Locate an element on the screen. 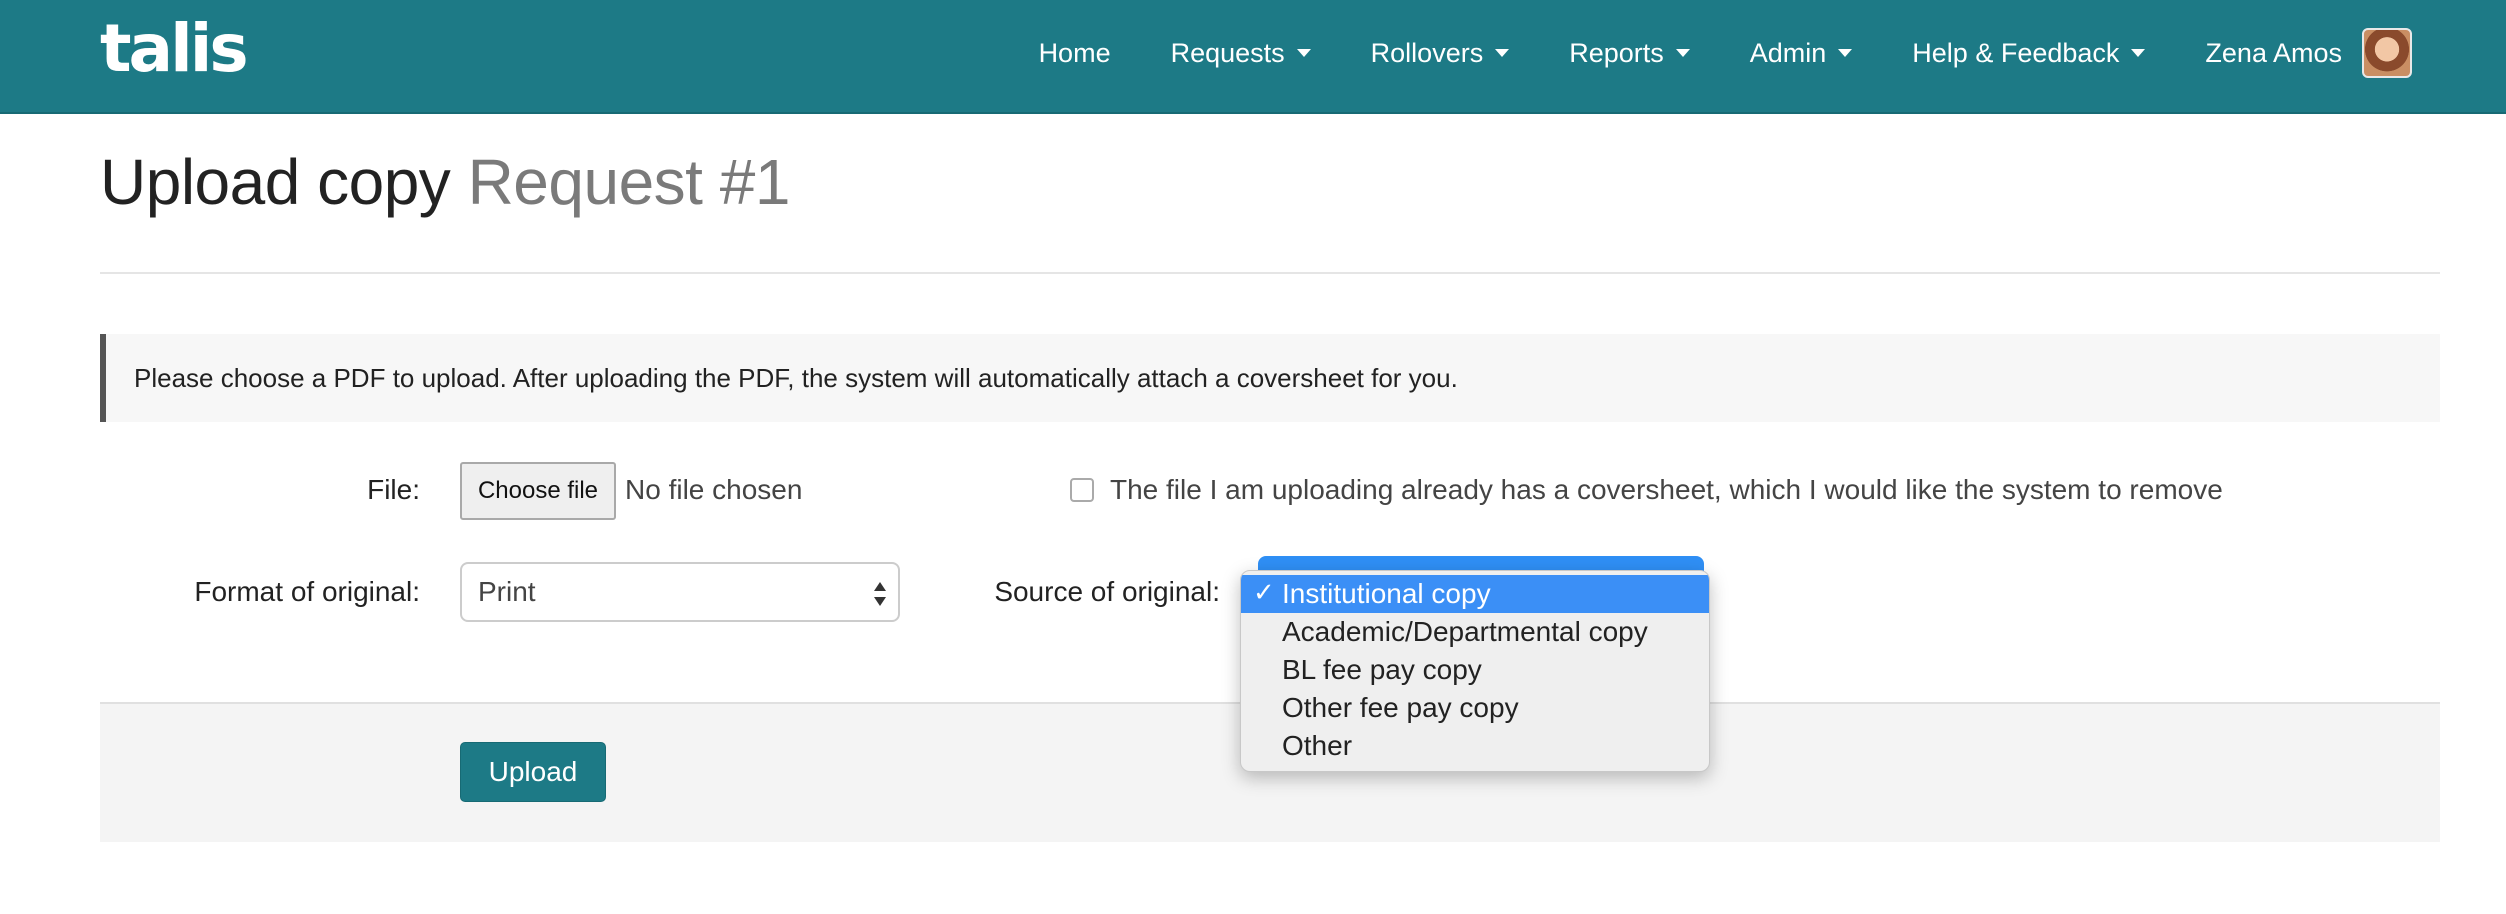  file-status-text: No file chosen is located at coordinates (714, 489).